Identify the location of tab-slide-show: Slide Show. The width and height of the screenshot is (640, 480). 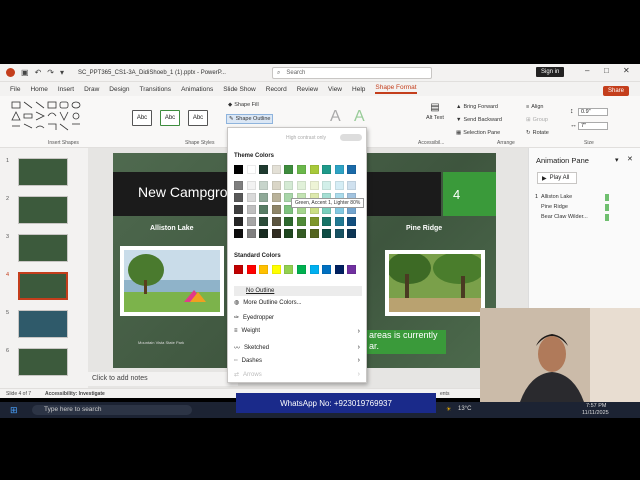
(239, 89).